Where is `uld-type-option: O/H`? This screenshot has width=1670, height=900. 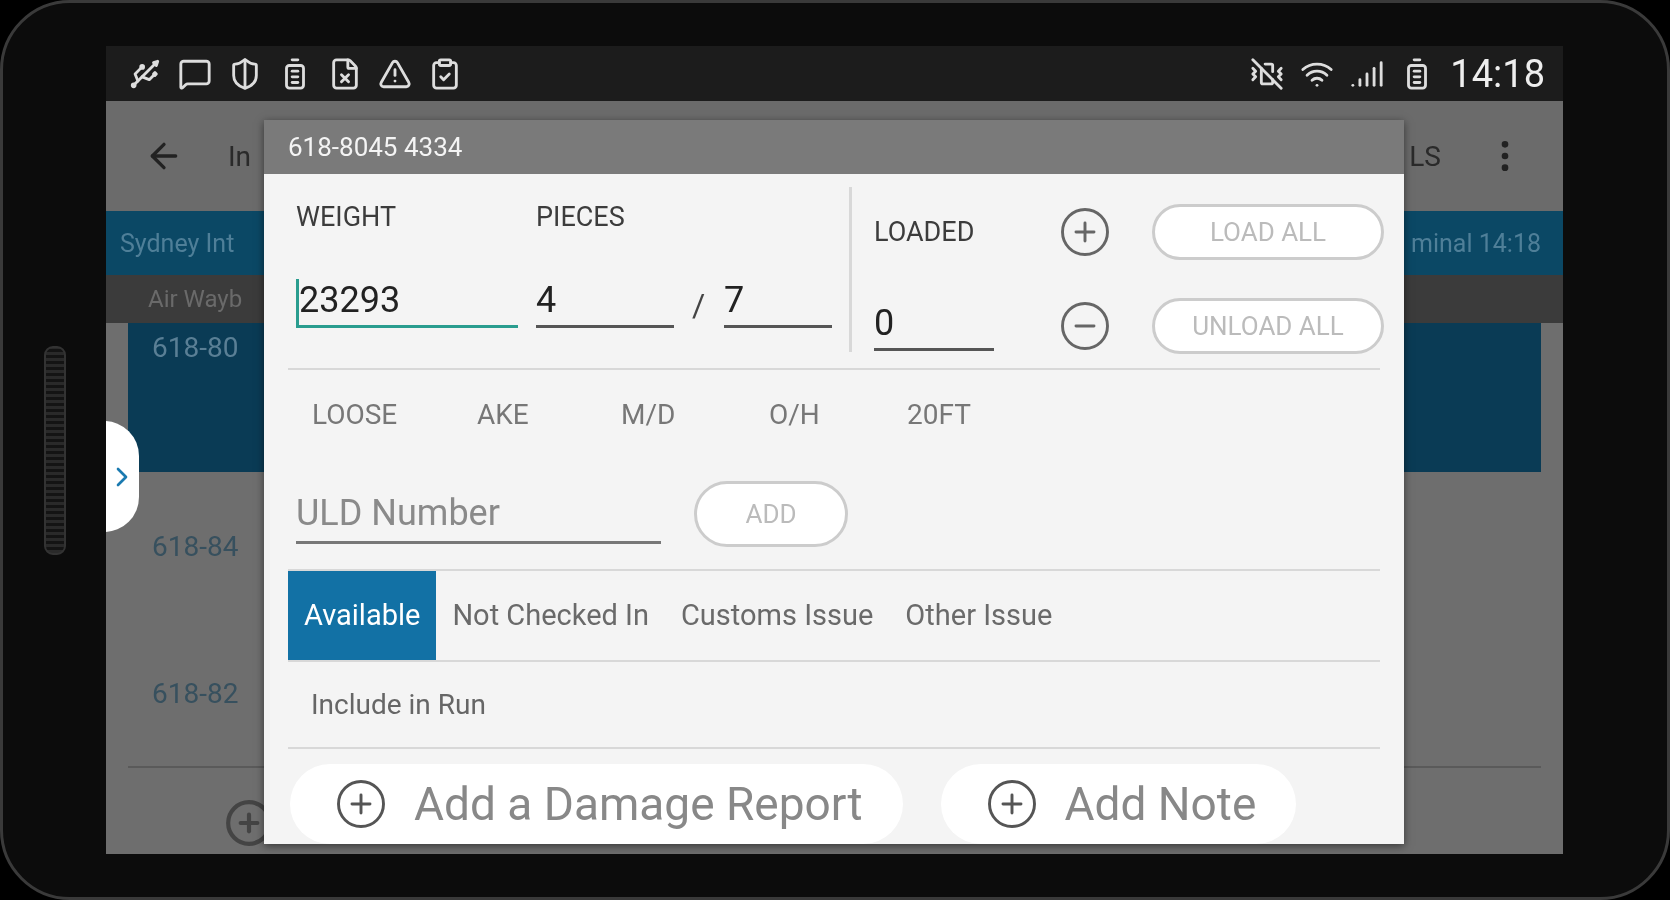 uld-type-option: O/H is located at coordinates (838, 415).